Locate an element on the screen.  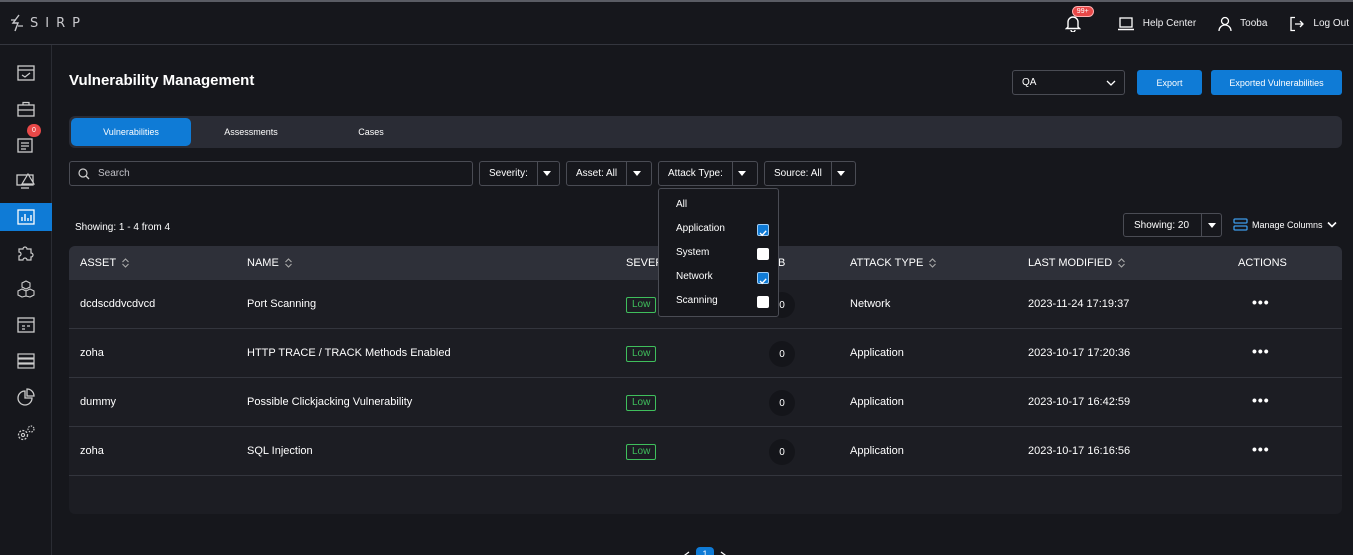
column-header-attack-type: ATTACK TYPE is located at coordinates (893, 263).